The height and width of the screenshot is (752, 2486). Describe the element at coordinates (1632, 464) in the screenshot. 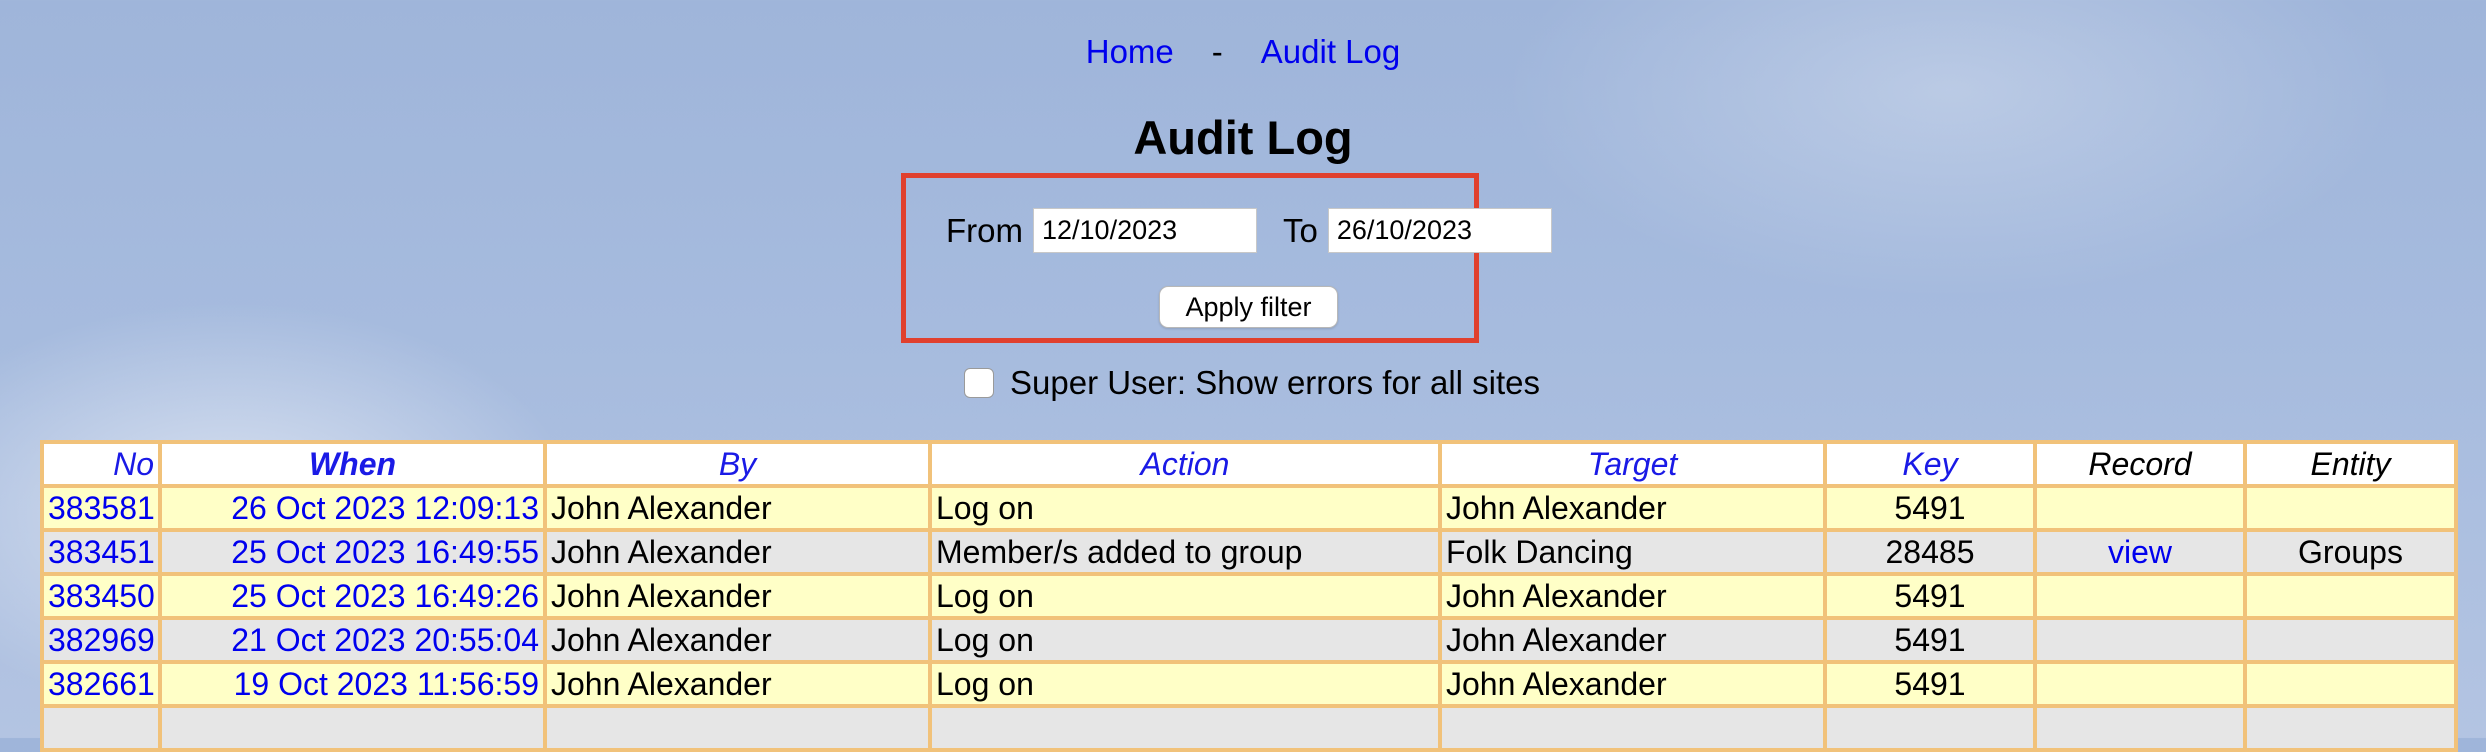

I see `column-header-target: Target` at that location.